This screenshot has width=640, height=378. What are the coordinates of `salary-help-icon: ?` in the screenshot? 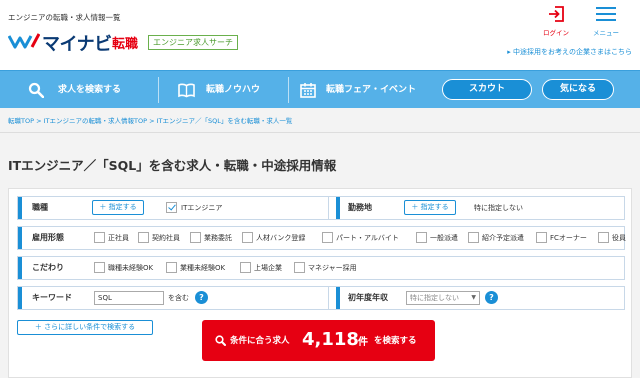 It's located at (491, 297).